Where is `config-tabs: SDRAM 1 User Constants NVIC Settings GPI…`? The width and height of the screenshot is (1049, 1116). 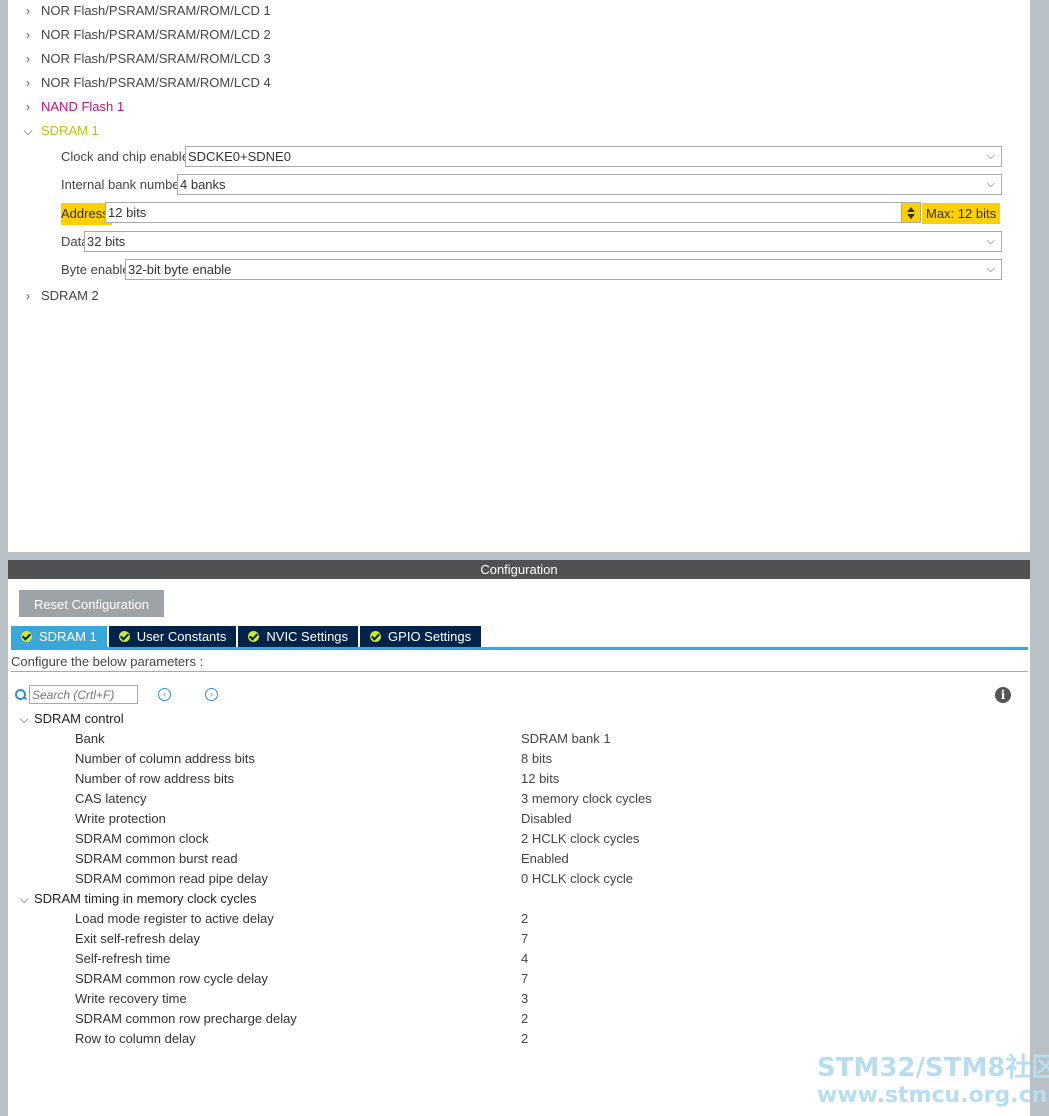 config-tabs: SDRAM 1 User Constants NVIC Settings GPI… is located at coordinates (247, 636).